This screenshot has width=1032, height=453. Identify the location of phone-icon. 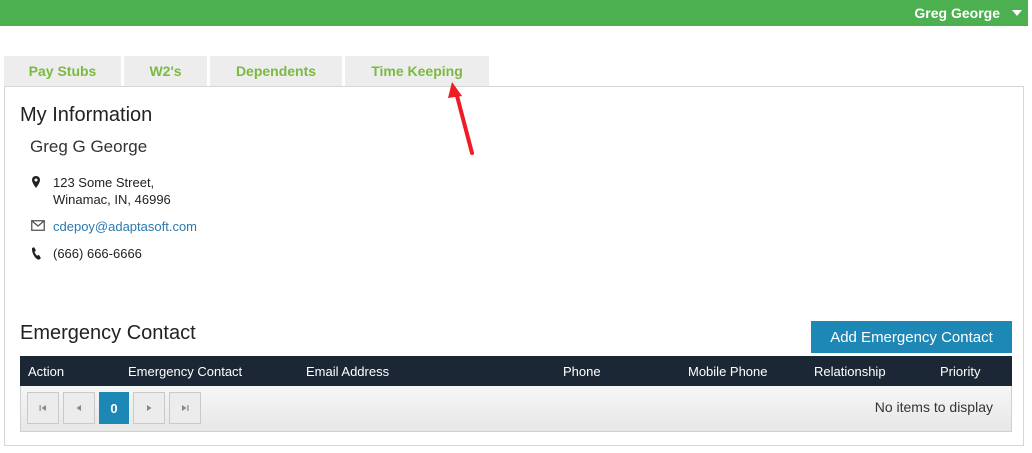
(42, 252).